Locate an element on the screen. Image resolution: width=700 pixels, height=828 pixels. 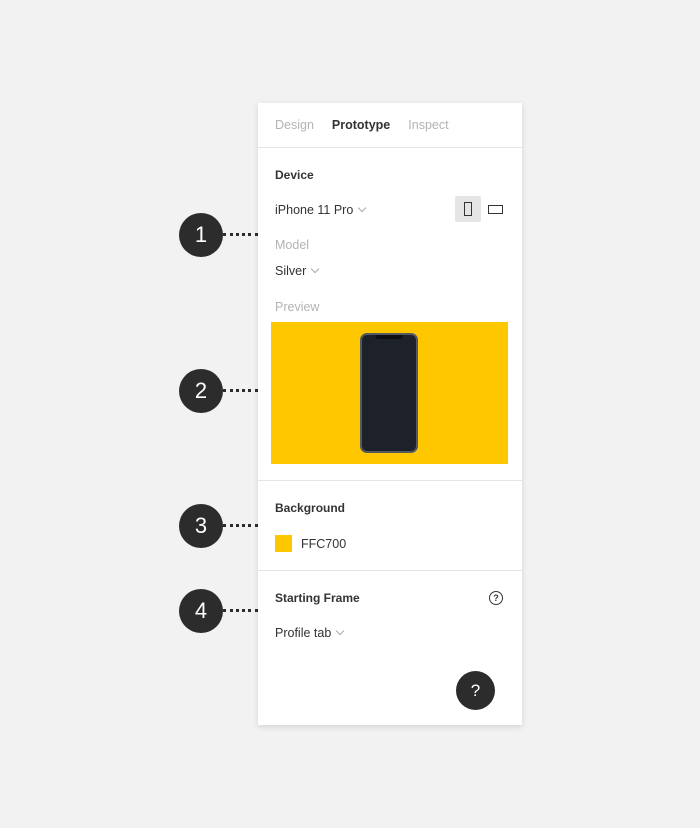
portrait-button is located at coordinates (468, 209).